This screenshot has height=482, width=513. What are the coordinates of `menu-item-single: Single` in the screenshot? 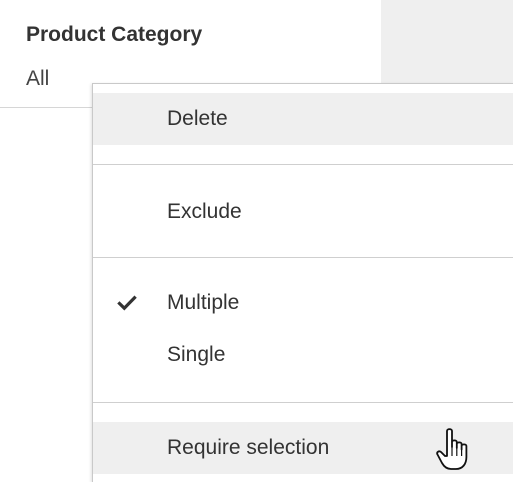 It's located at (303, 355).